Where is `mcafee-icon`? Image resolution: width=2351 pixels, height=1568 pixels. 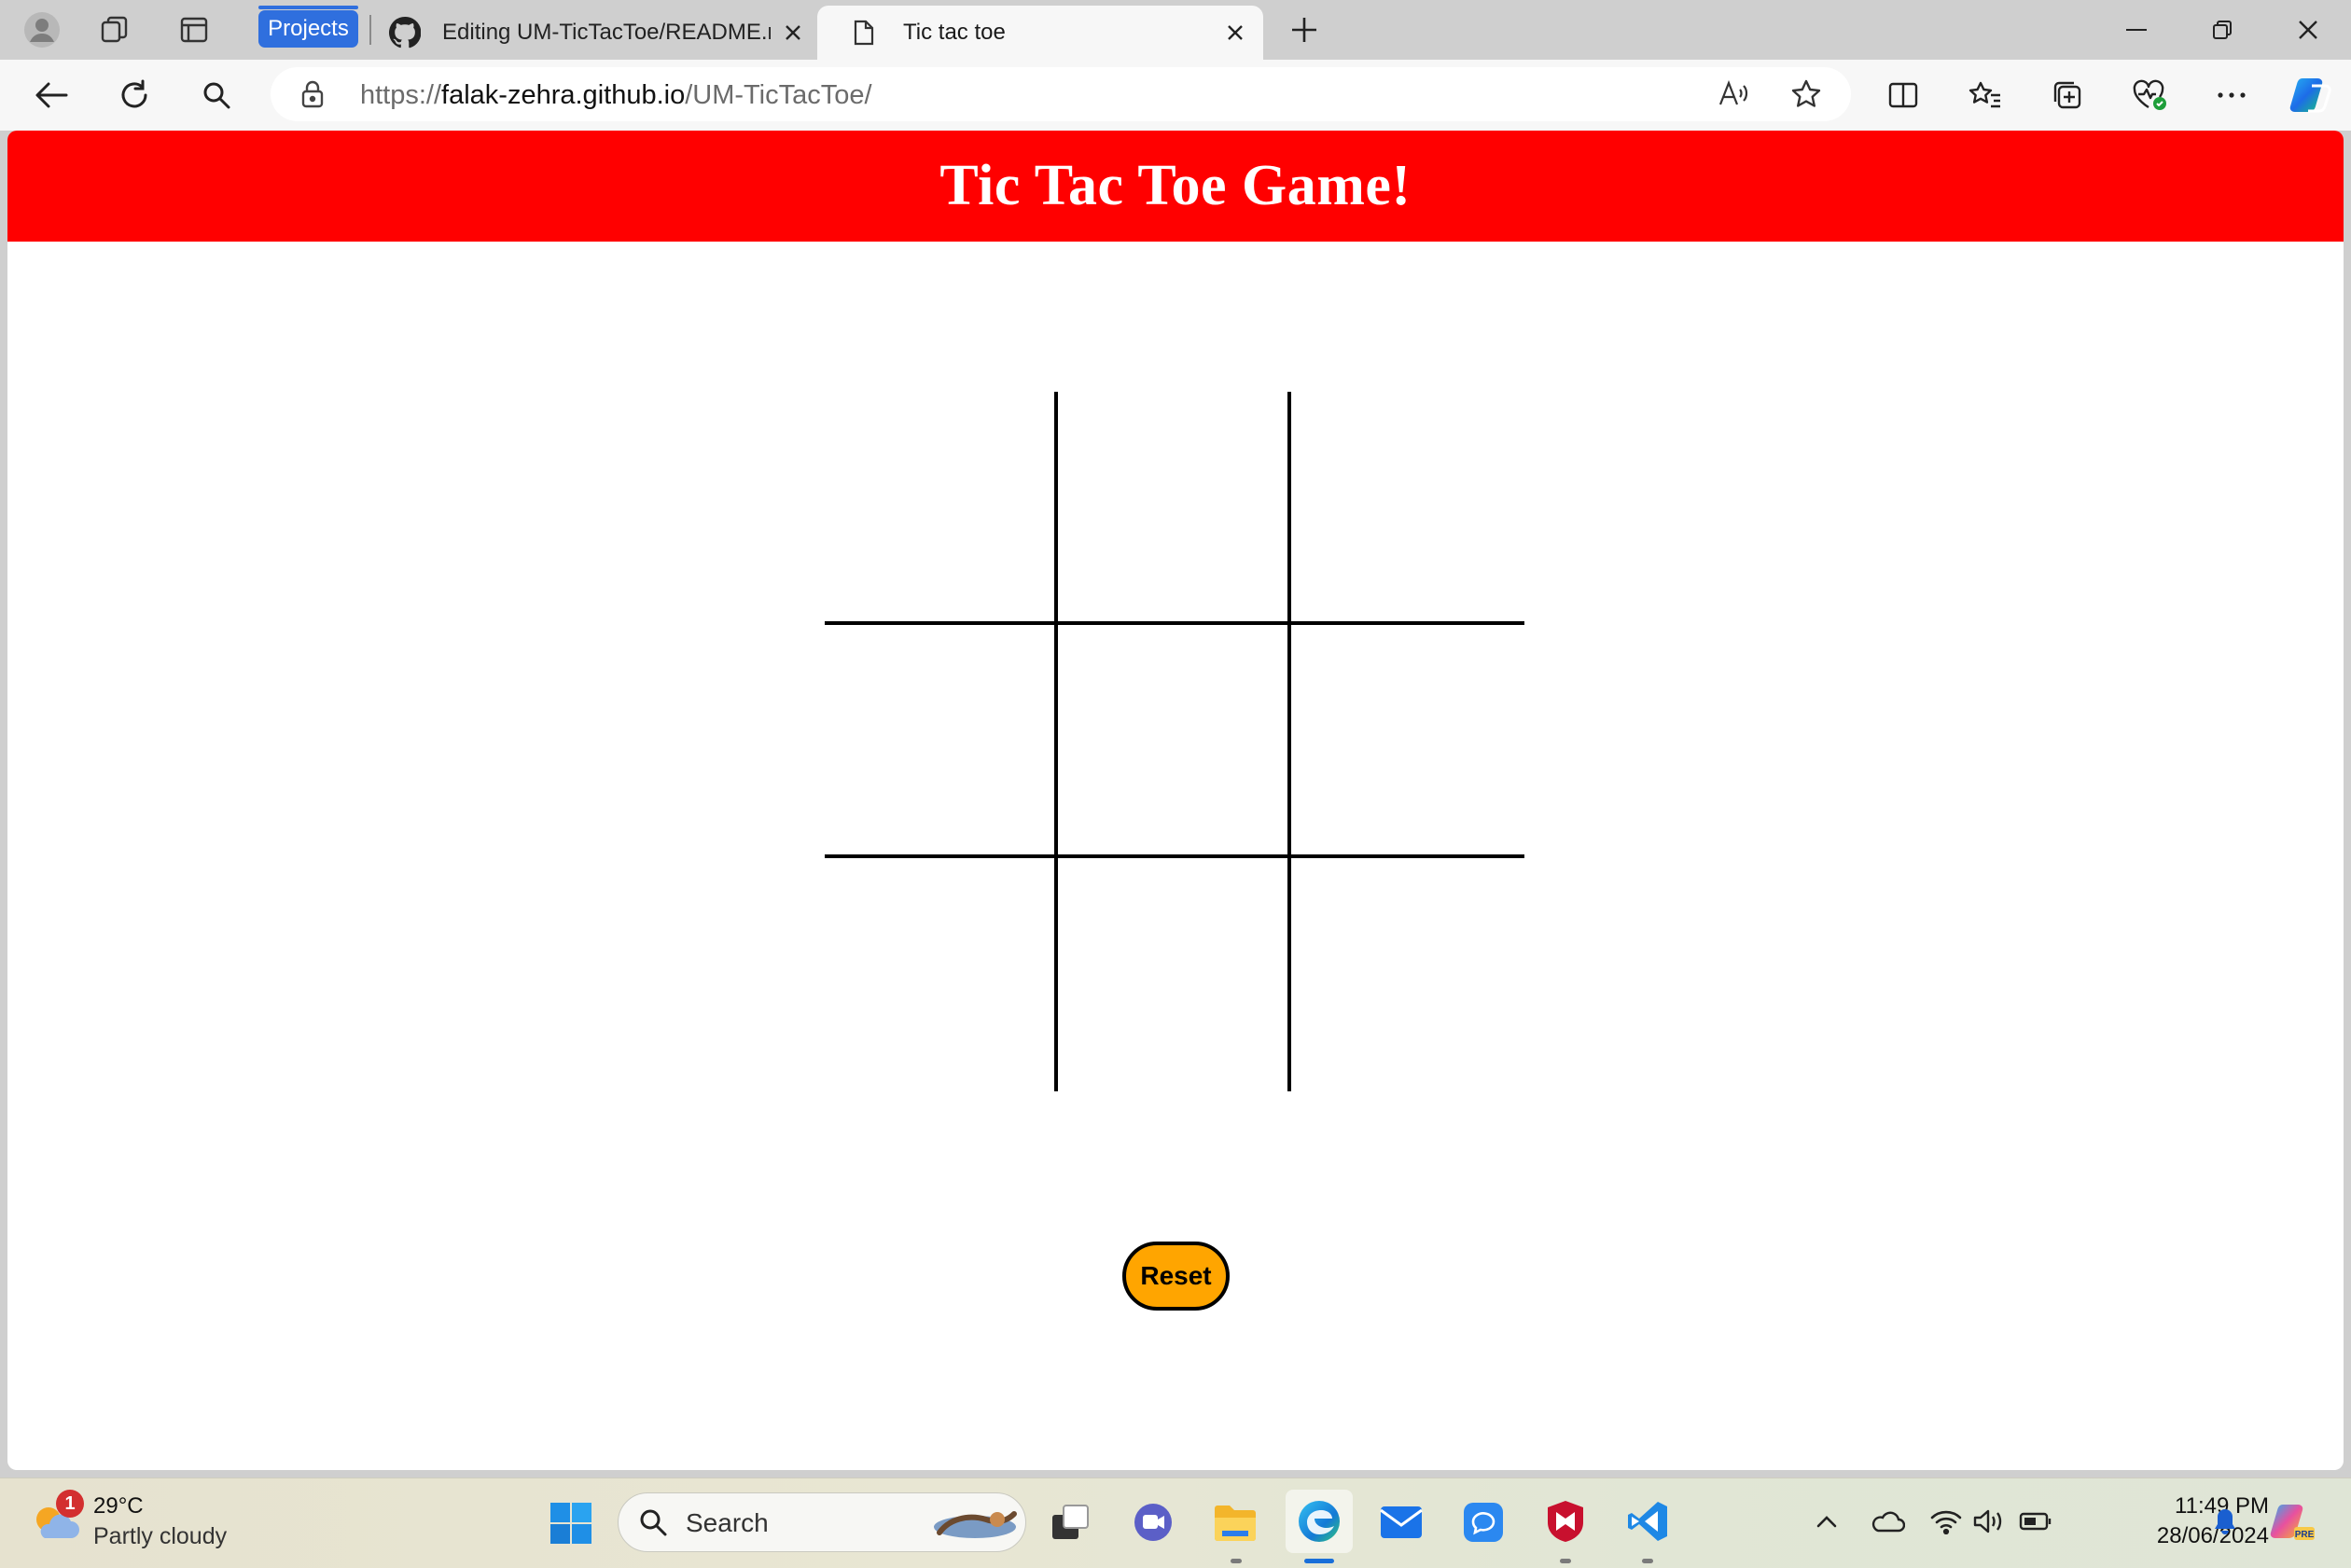 mcafee-icon is located at coordinates (1565, 1521).